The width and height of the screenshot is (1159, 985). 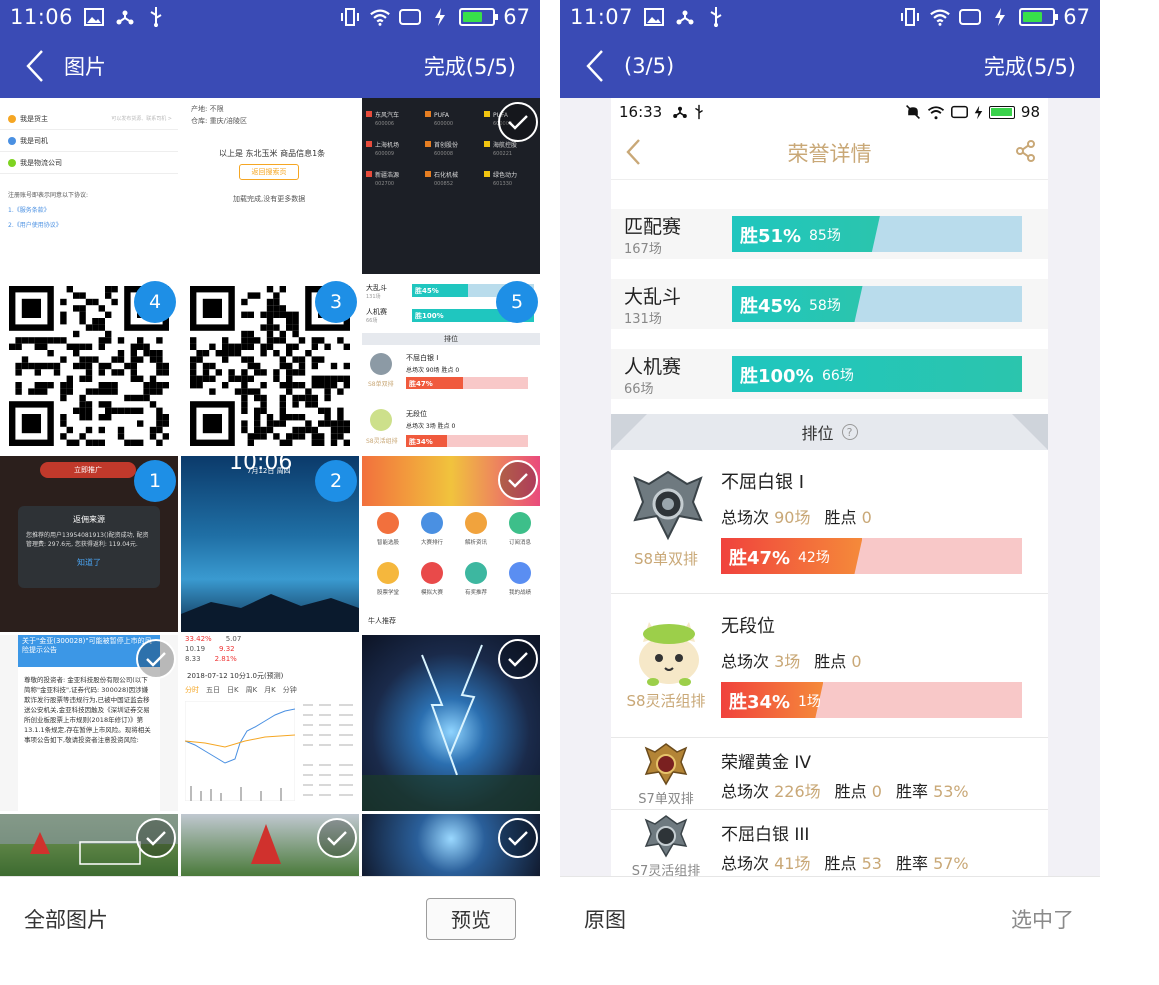 What do you see at coordinates (829, 774) in the screenshot?
I see `rank-row: S7单双排 荣耀黄金 IV 总场次 226场 胜点 0 胜率 53%` at bounding box center [829, 774].